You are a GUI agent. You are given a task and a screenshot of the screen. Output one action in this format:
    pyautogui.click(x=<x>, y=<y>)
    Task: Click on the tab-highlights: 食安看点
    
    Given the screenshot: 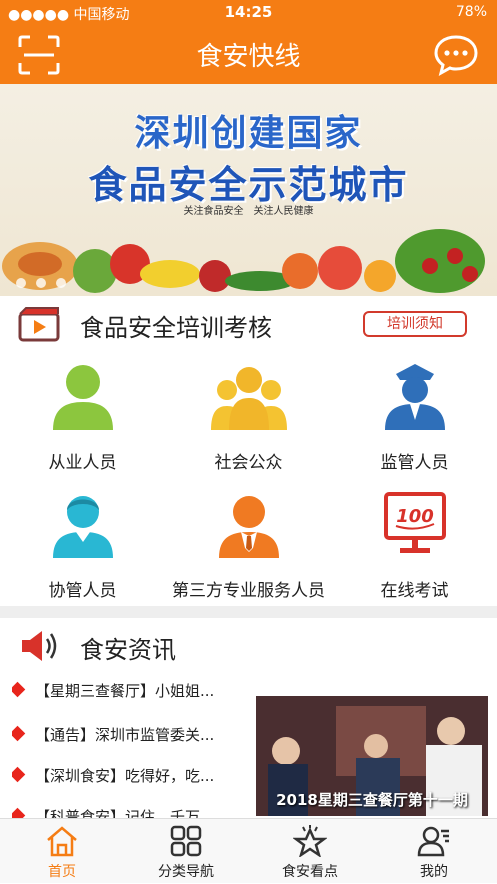 What is the action you would take?
    pyautogui.click(x=310, y=851)
    